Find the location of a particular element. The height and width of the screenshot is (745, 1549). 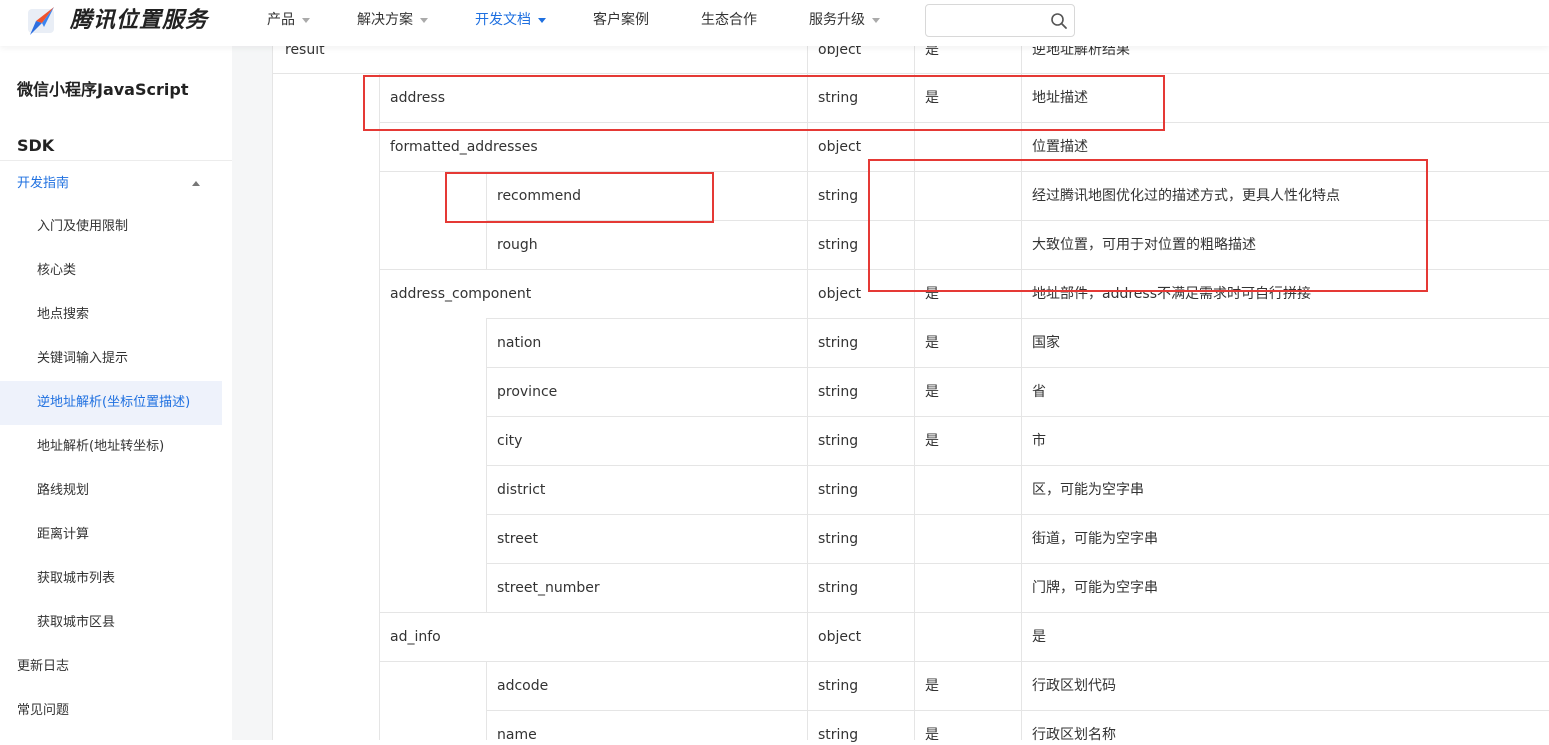

param-name: street_number is located at coordinates (548, 588).